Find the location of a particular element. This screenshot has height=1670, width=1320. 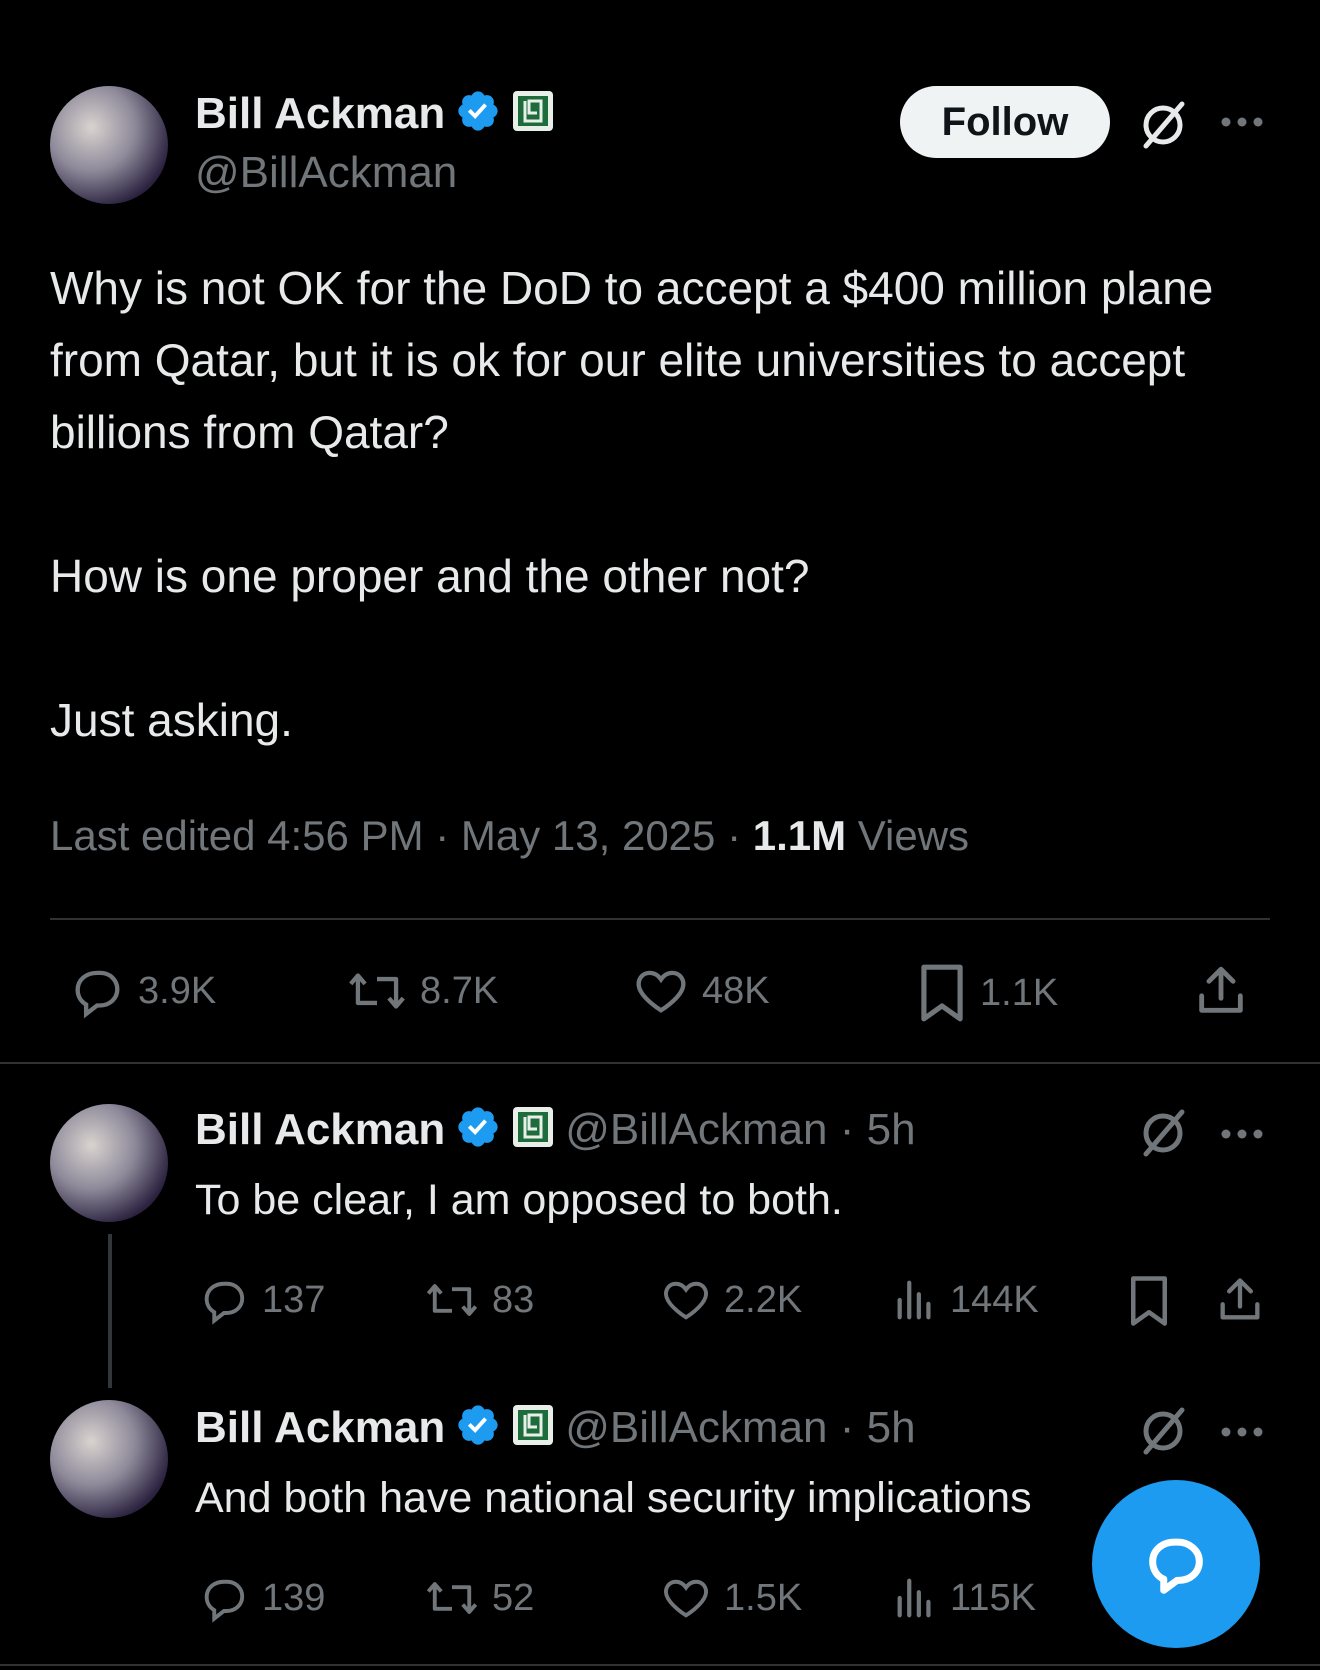

like-count: 48K is located at coordinates (736, 990).